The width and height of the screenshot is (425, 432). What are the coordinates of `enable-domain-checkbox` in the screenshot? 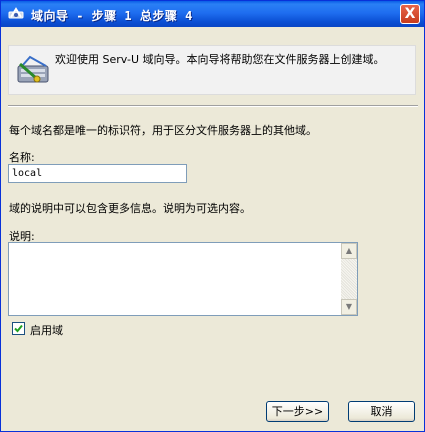 It's located at (18, 328).